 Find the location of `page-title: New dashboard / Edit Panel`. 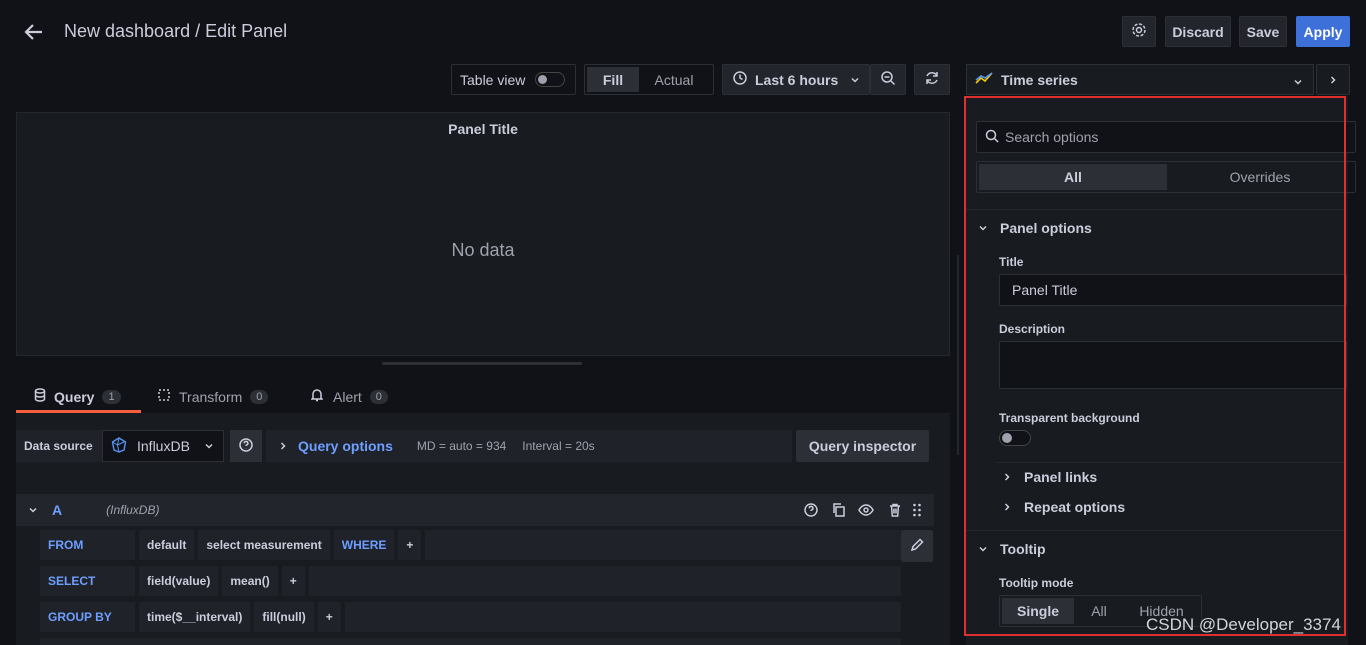

page-title: New dashboard / Edit Panel is located at coordinates (176, 31).